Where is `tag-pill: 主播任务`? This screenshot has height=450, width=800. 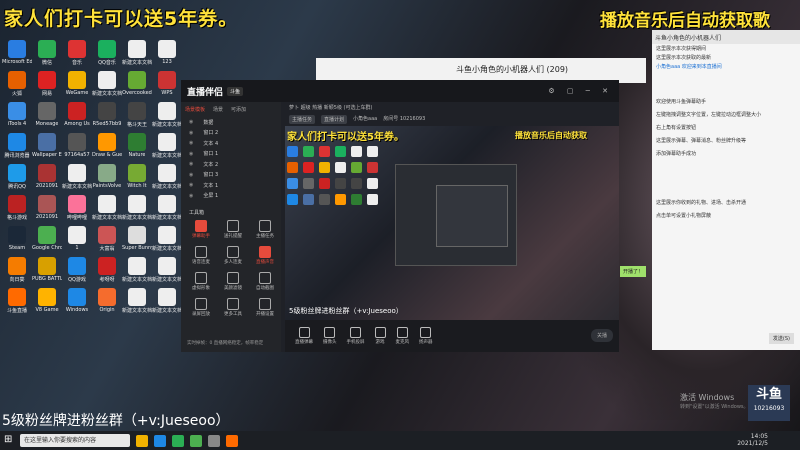
tag-pill: 主播任务 is located at coordinates (302, 119).